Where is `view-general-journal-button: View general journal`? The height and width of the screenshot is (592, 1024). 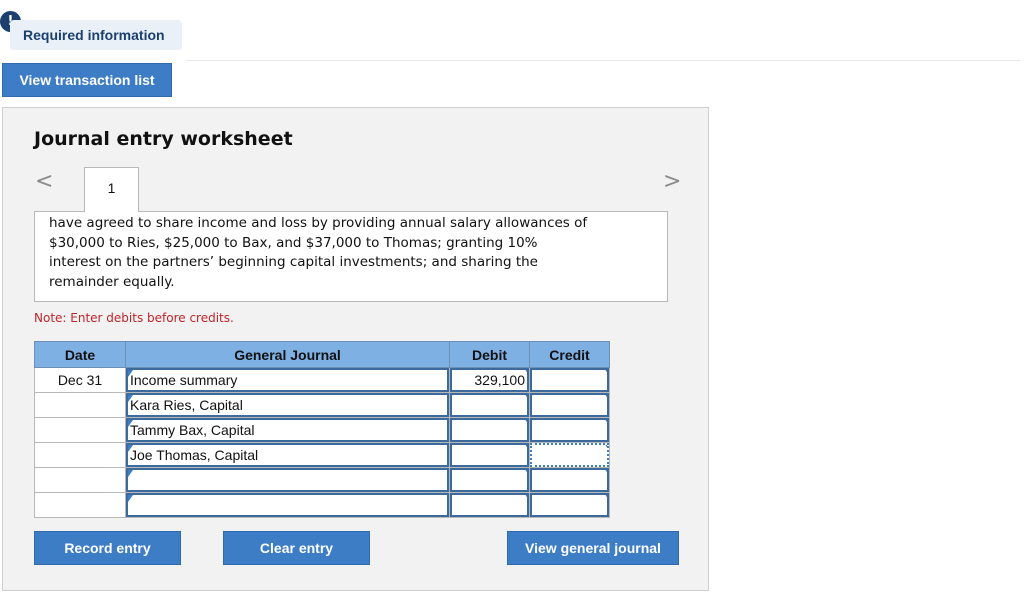
view-general-journal-button: View general journal is located at coordinates (593, 548).